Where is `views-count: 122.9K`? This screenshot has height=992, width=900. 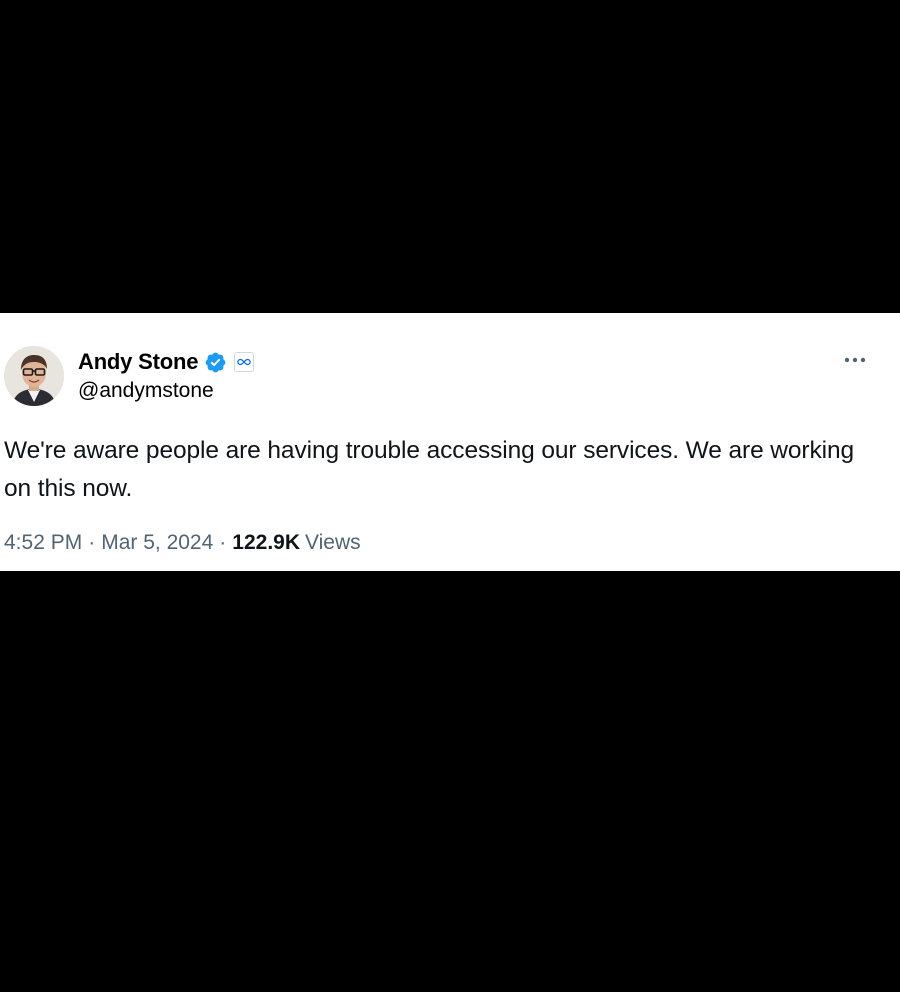
views-count: 122.9K is located at coordinates (266, 542).